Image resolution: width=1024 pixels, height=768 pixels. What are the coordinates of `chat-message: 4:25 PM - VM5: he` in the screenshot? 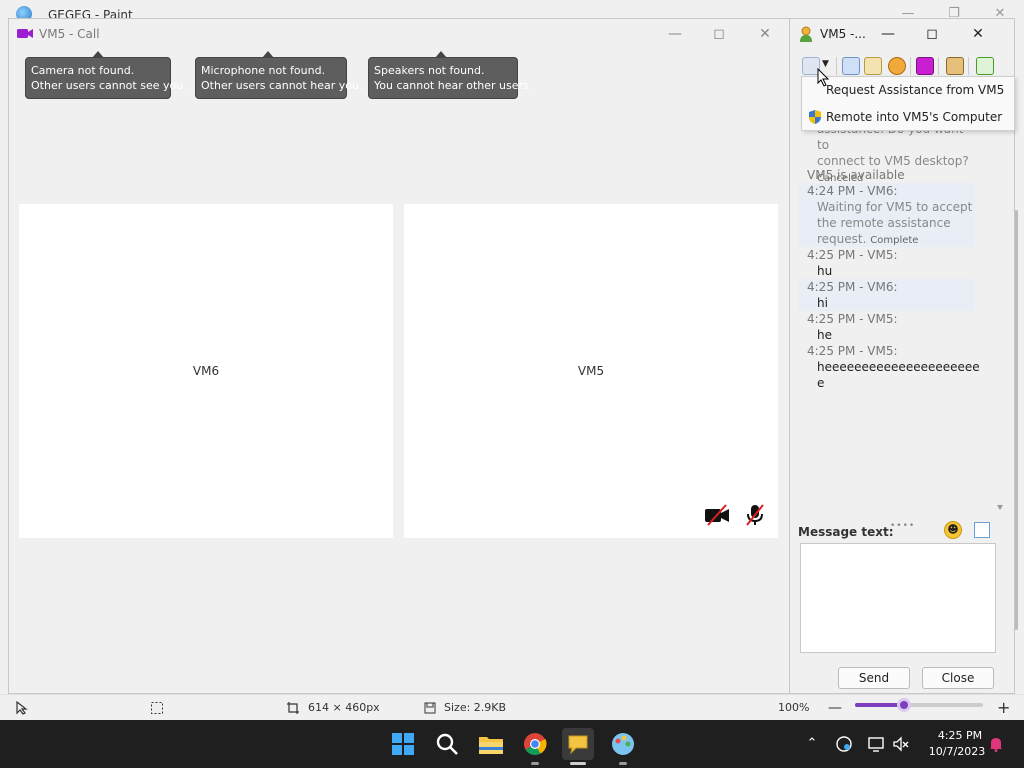 It's located at (852, 327).